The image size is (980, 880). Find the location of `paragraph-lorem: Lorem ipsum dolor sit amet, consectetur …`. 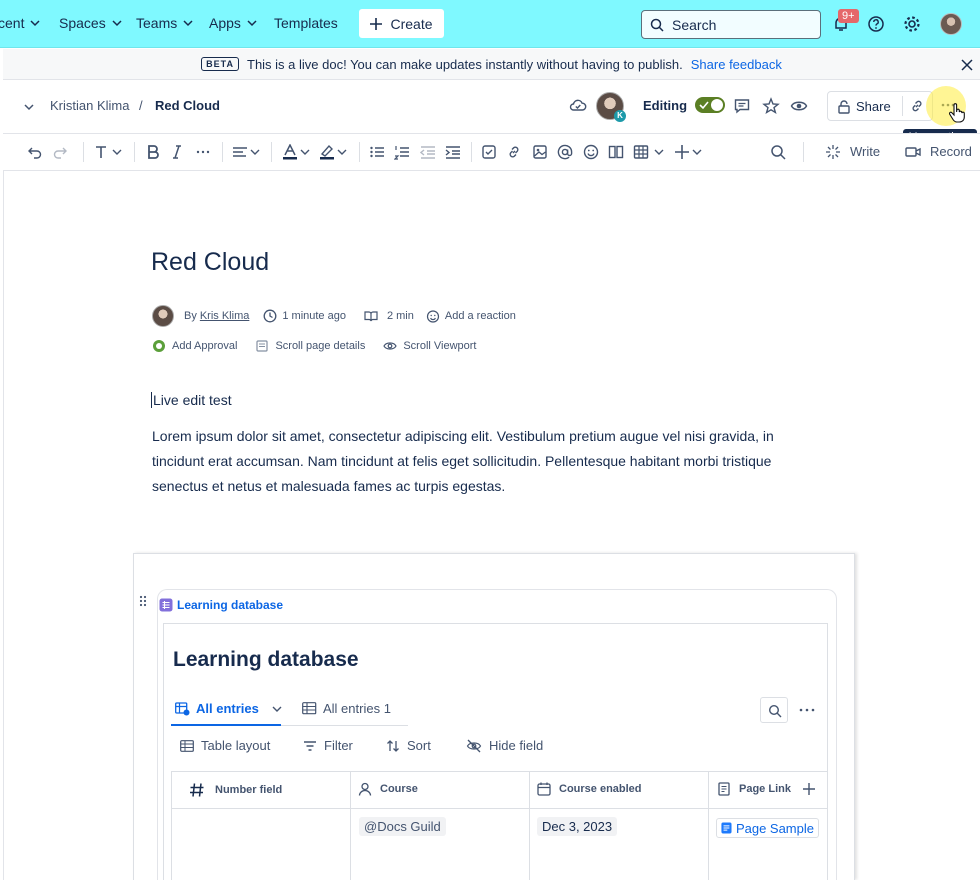

paragraph-lorem: Lorem ipsum dolor sit amet, consectetur … is located at coordinates (487, 461).